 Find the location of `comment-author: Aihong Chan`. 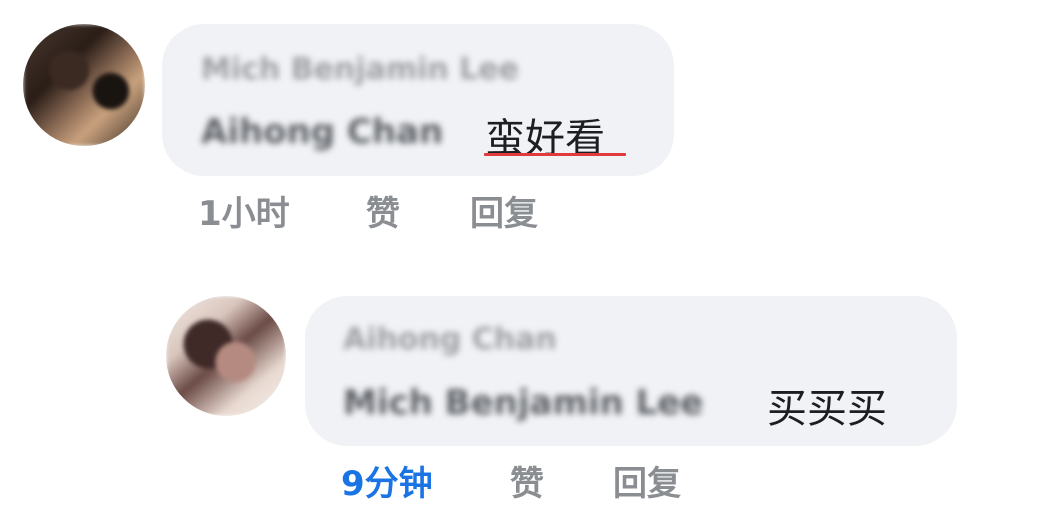

comment-author: Aihong Chan is located at coordinates (450, 339).